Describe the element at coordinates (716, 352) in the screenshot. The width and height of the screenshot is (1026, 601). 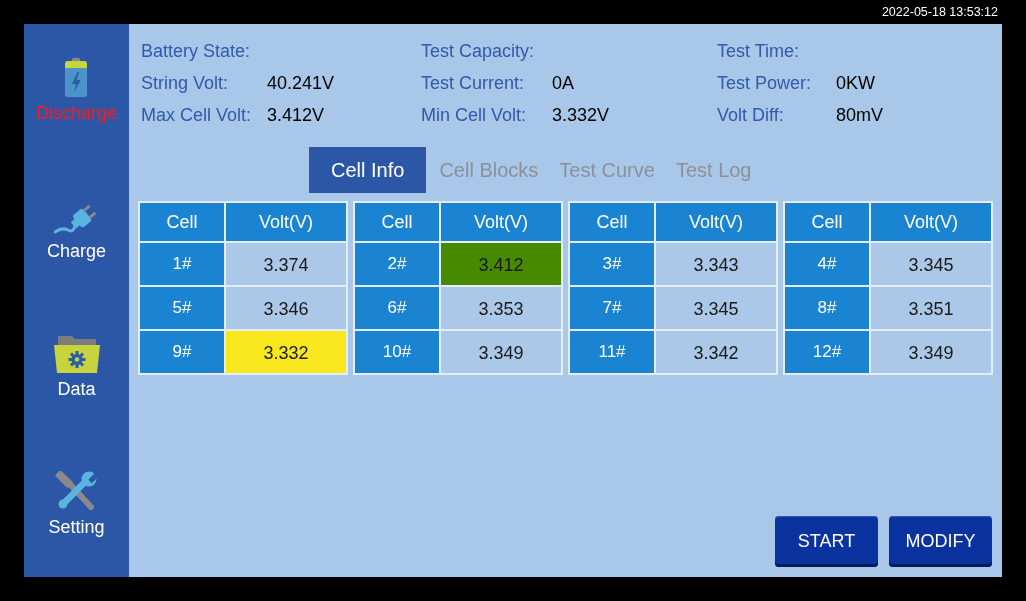
I see `voltage-cell: 3.342` at that location.